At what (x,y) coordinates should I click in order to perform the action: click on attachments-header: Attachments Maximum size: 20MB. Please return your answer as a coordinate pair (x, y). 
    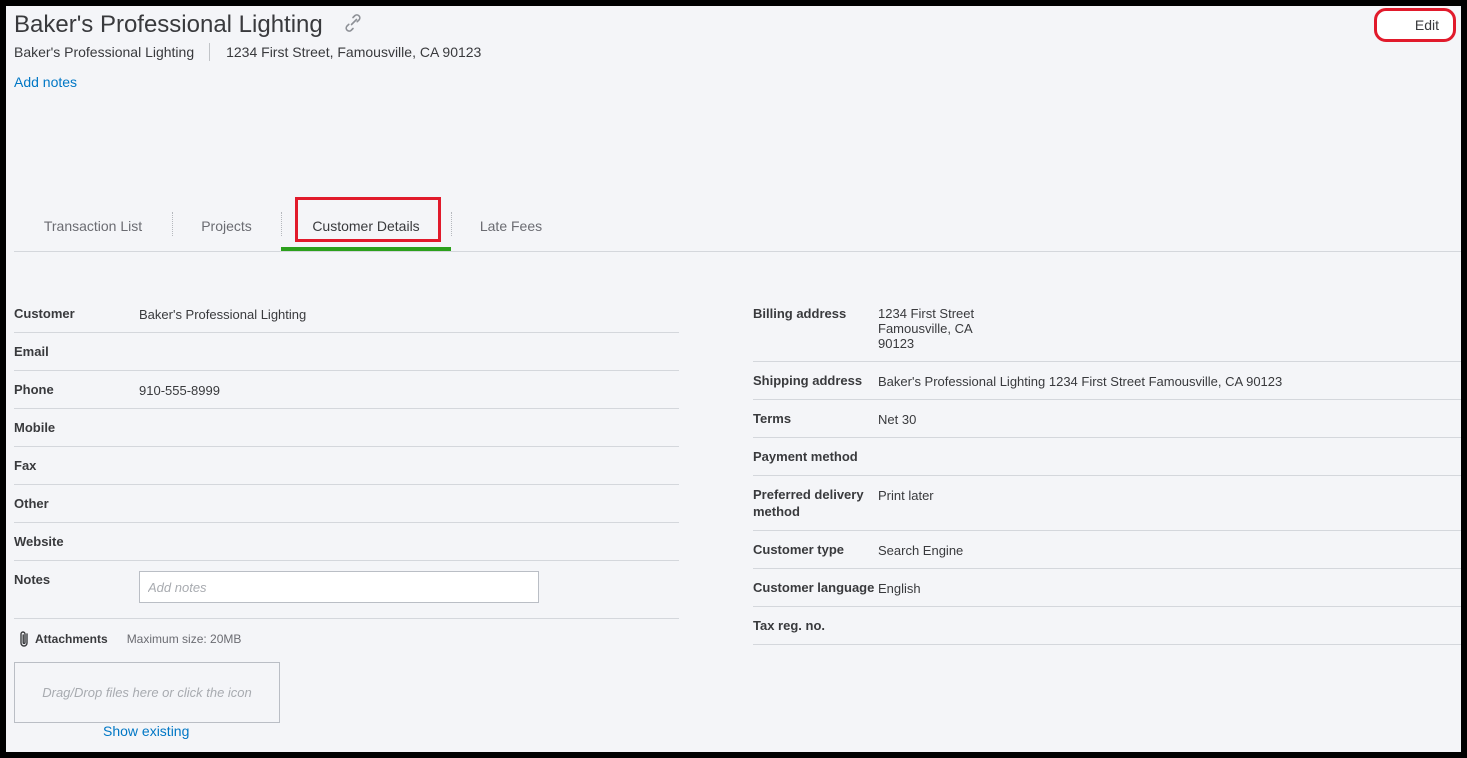
    Looking at the image, I should click on (129, 639).